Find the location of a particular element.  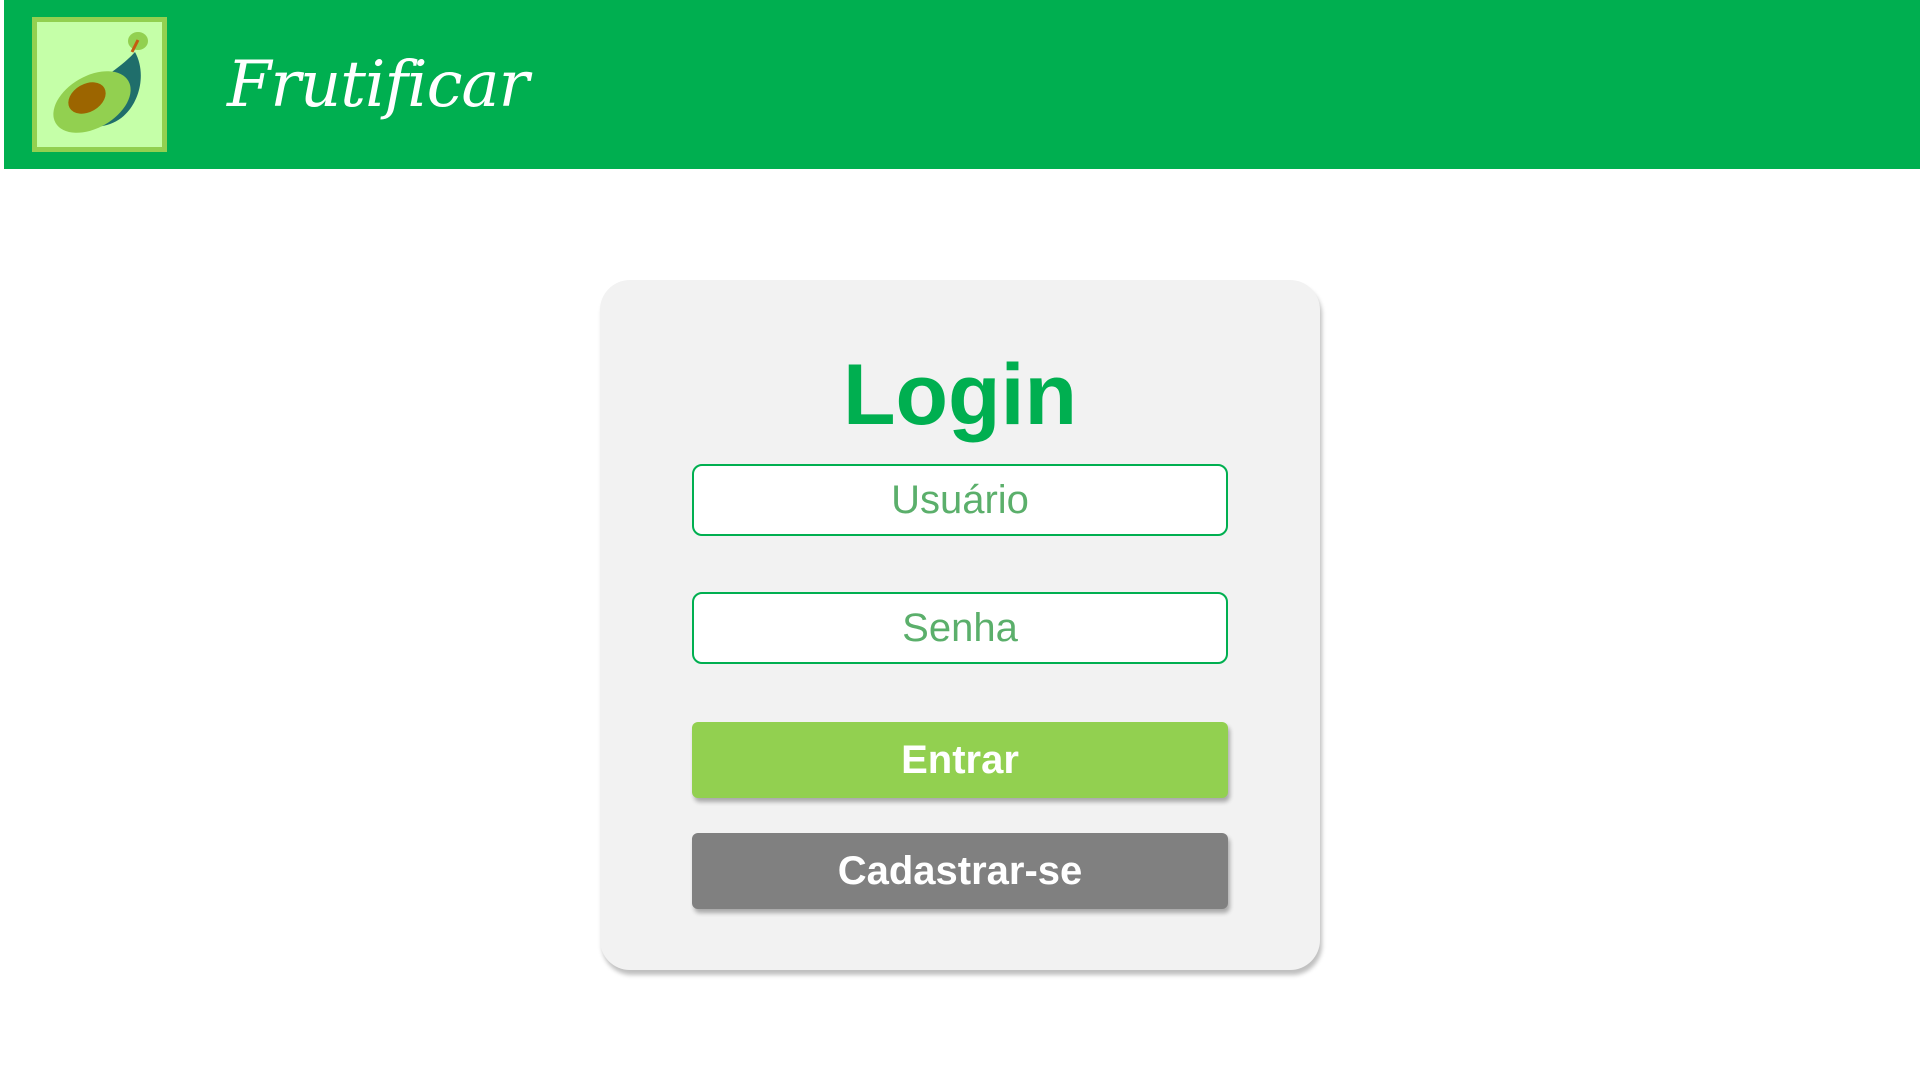

avocado-icon is located at coordinates (100, 82).